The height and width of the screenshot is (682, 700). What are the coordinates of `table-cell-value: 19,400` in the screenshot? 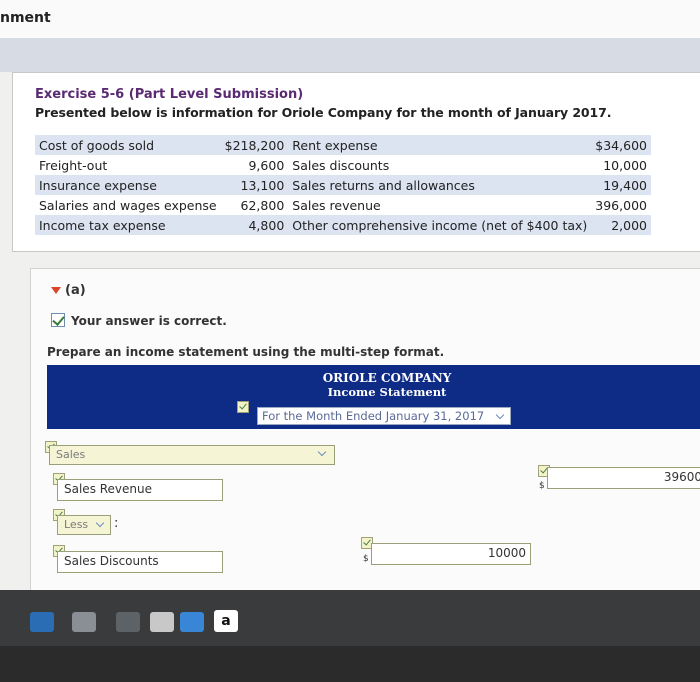 It's located at (621, 185).